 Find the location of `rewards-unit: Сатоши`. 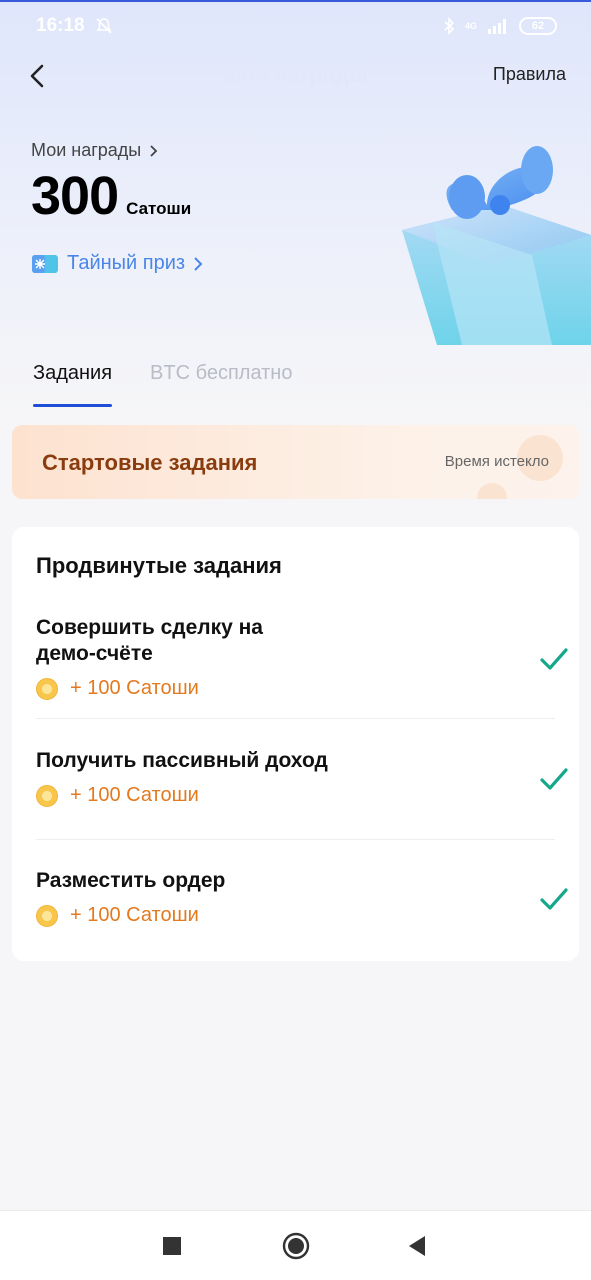

rewards-unit: Сатоши is located at coordinates (159, 208).